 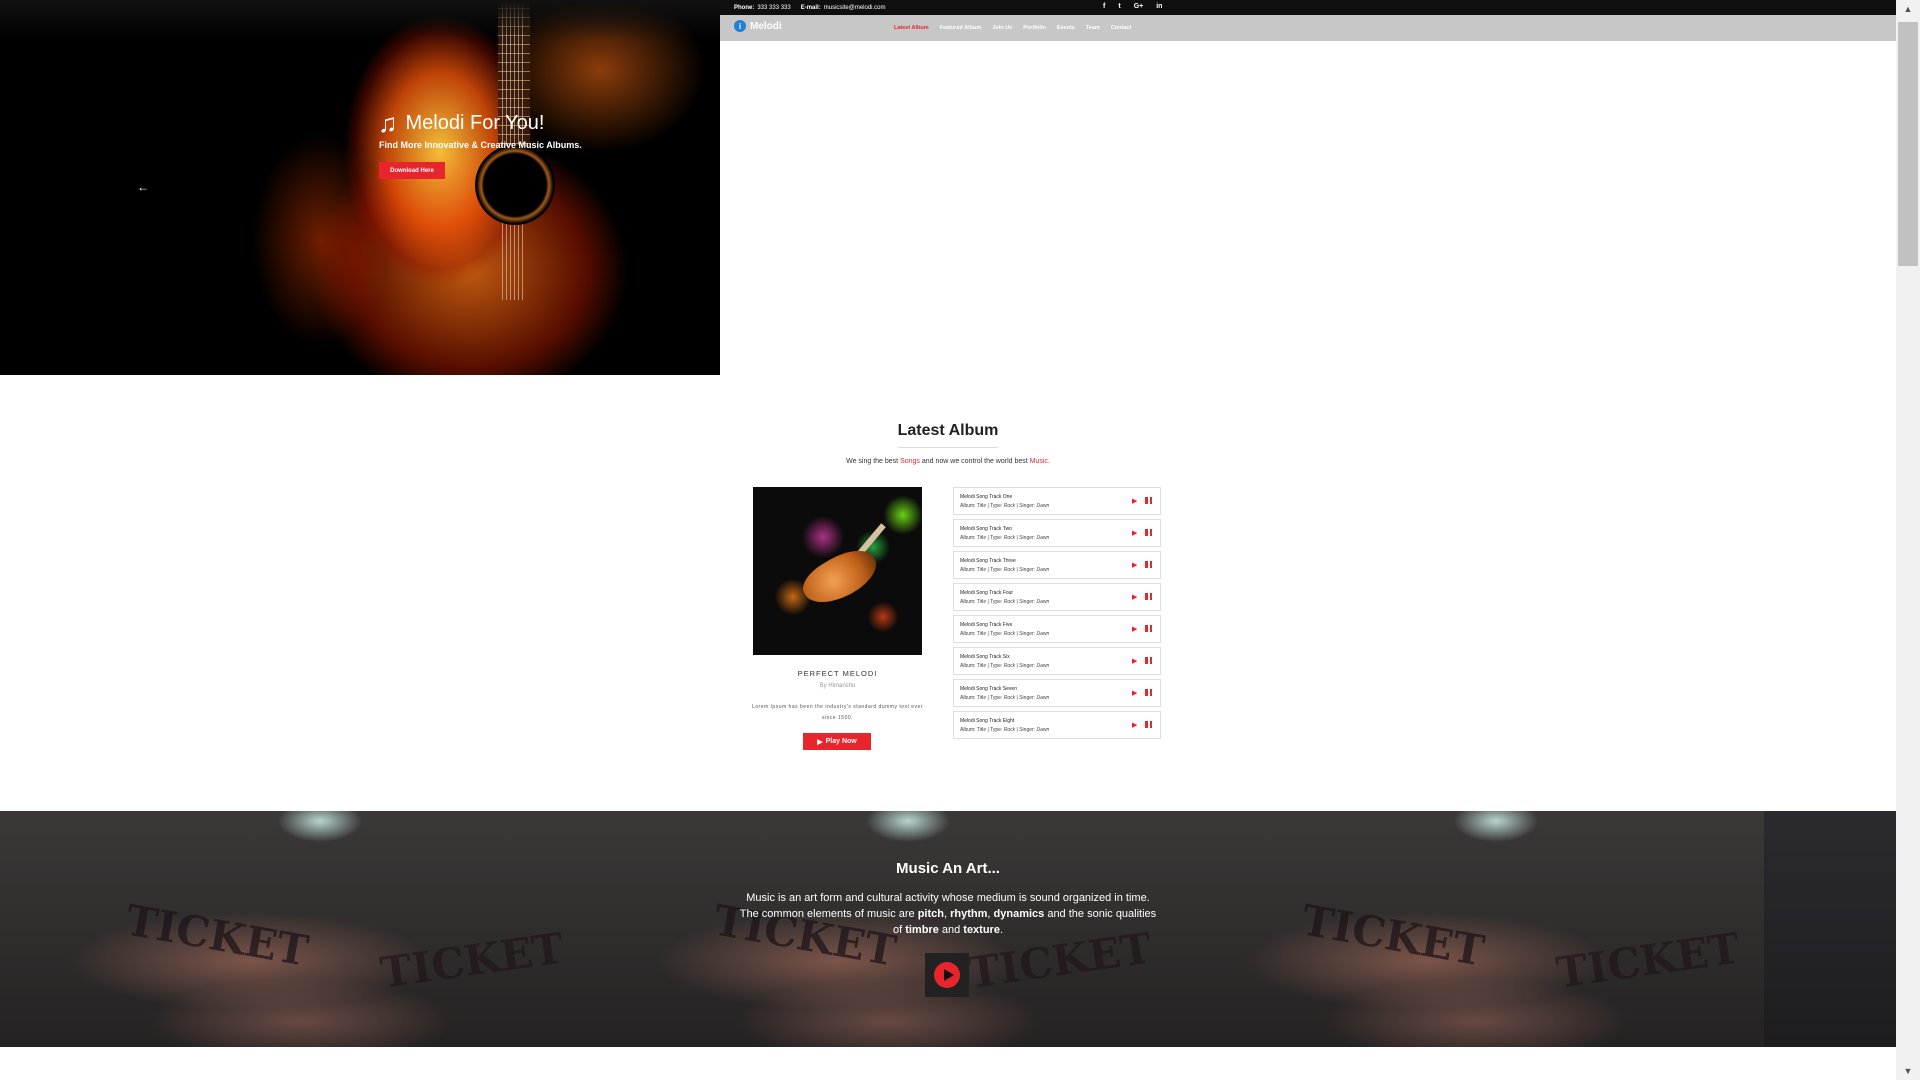 I want to click on scroll-up-arrow-icon: ▲, so click(x=1908, y=9).